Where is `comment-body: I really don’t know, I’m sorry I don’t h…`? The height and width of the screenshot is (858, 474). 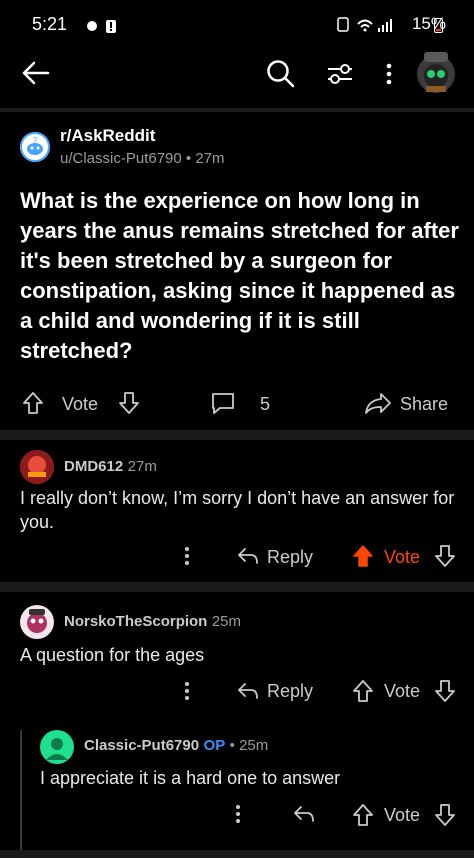
comment-body: I really don’t know, I’m sorry I don’t h… is located at coordinates (237, 510).